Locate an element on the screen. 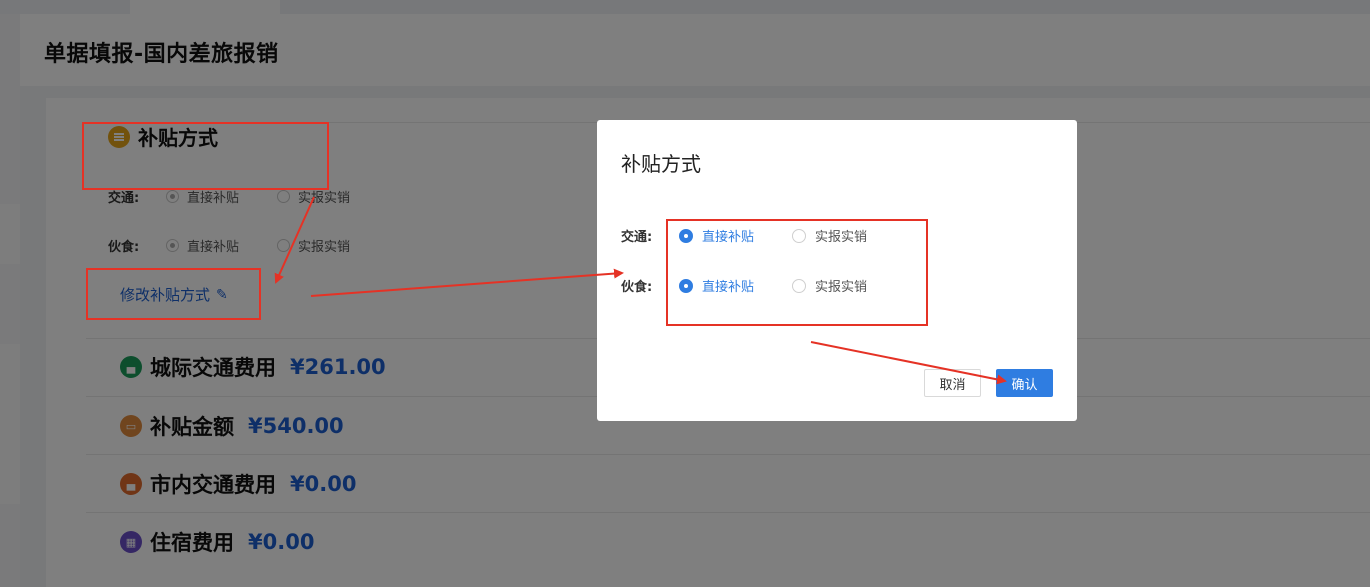 Image resolution: width=1370 pixels, height=587 pixels. modal-title: 补贴方式 is located at coordinates (661, 164).